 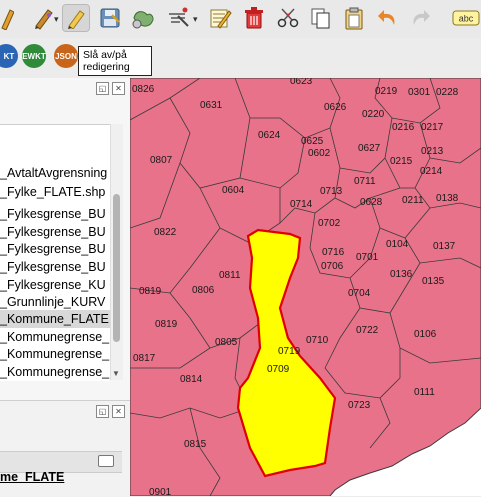 What do you see at coordinates (220, 18) in the screenshot?
I see `modify-attributes-icon` at bounding box center [220, 18].